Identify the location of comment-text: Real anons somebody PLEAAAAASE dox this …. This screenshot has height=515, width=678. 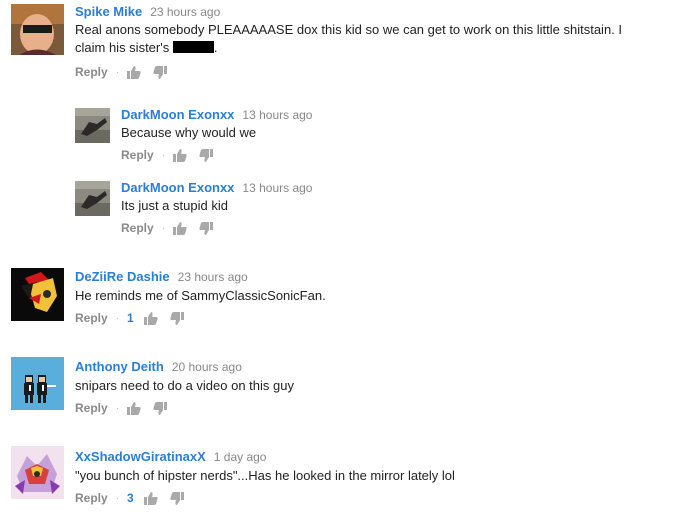
(349, 38).